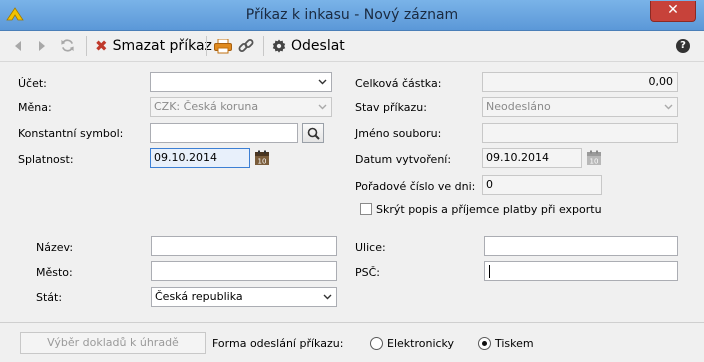 Image resolution: width=704 pixels, height=362 pixels. Describe the element at coordinates (580, 133) in the screenshot. I see `file-name-field` at that location.